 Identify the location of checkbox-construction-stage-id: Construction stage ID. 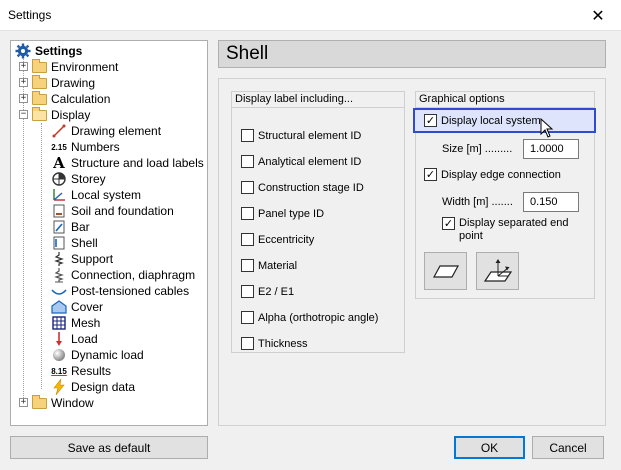
(302, 187).